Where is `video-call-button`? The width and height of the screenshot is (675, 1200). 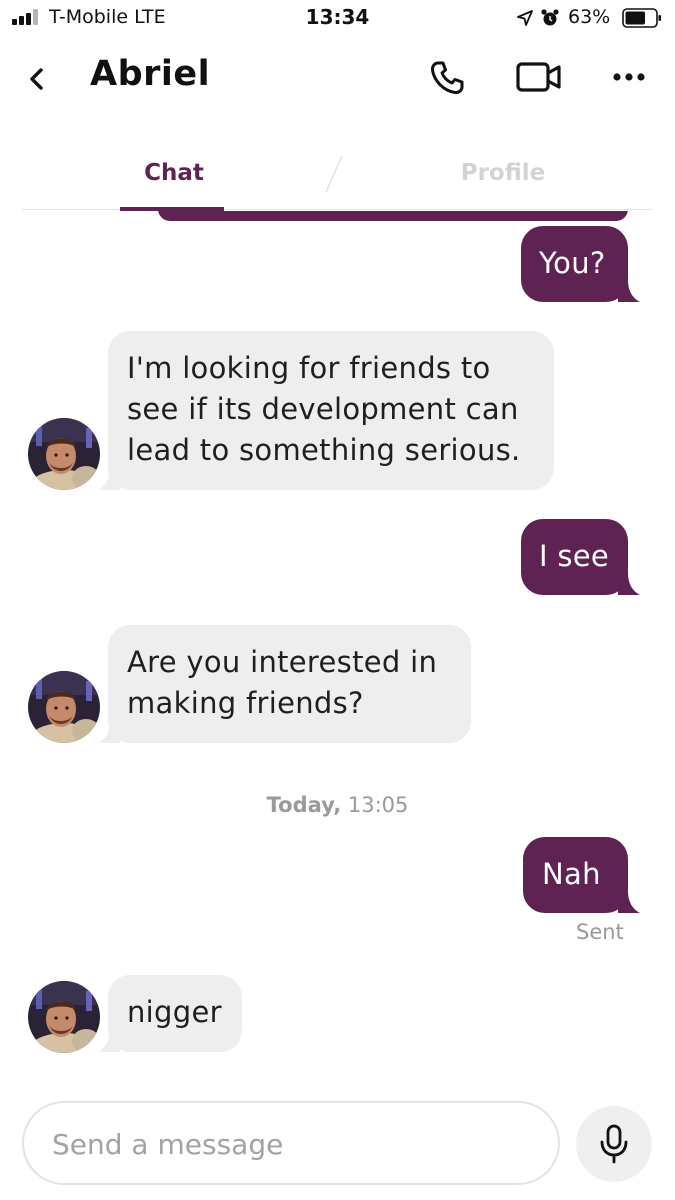
video-call-button is located at coordinates (539, 77).